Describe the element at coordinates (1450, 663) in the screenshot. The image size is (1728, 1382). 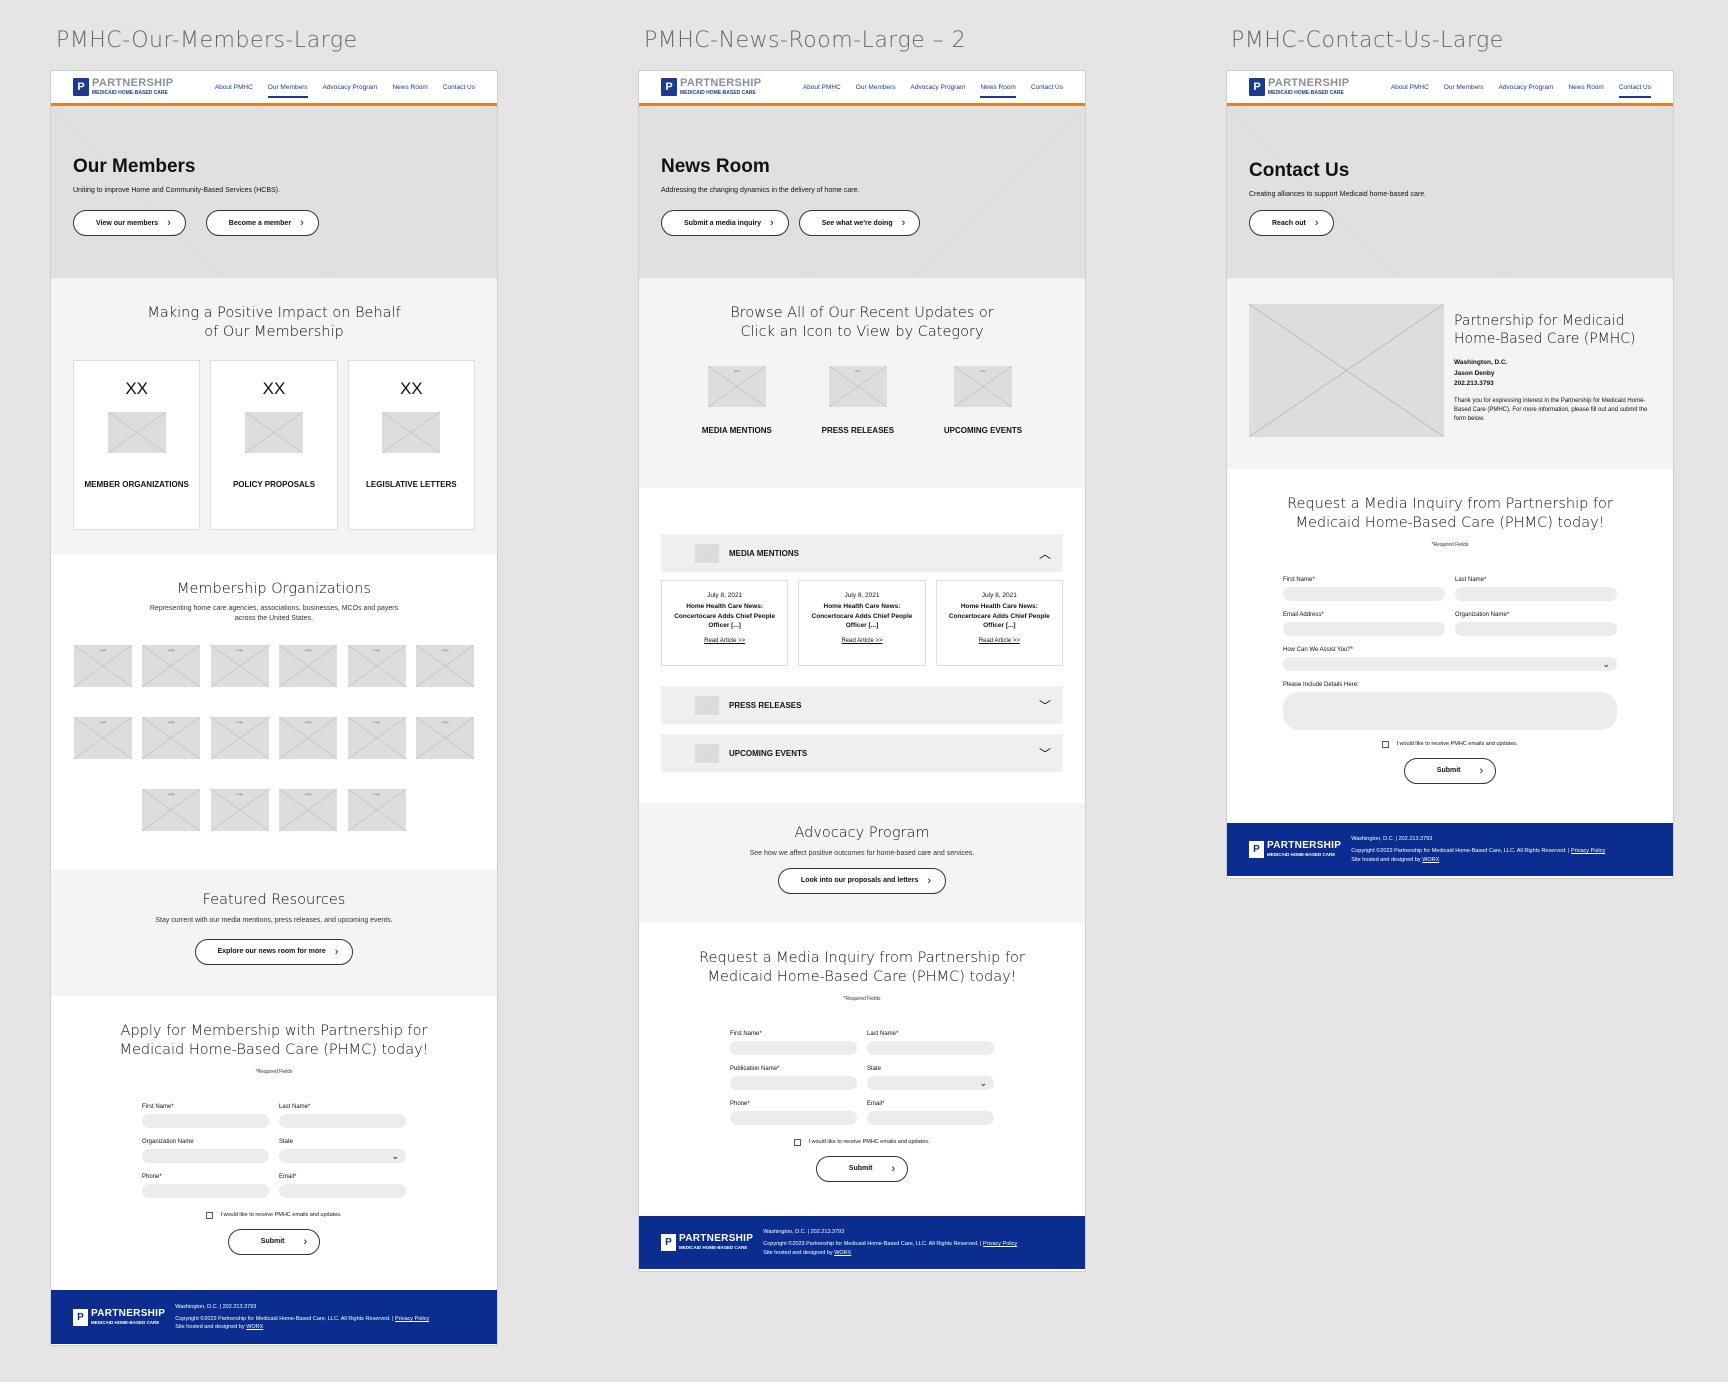
I see `assist-select: ⌄` at that location.